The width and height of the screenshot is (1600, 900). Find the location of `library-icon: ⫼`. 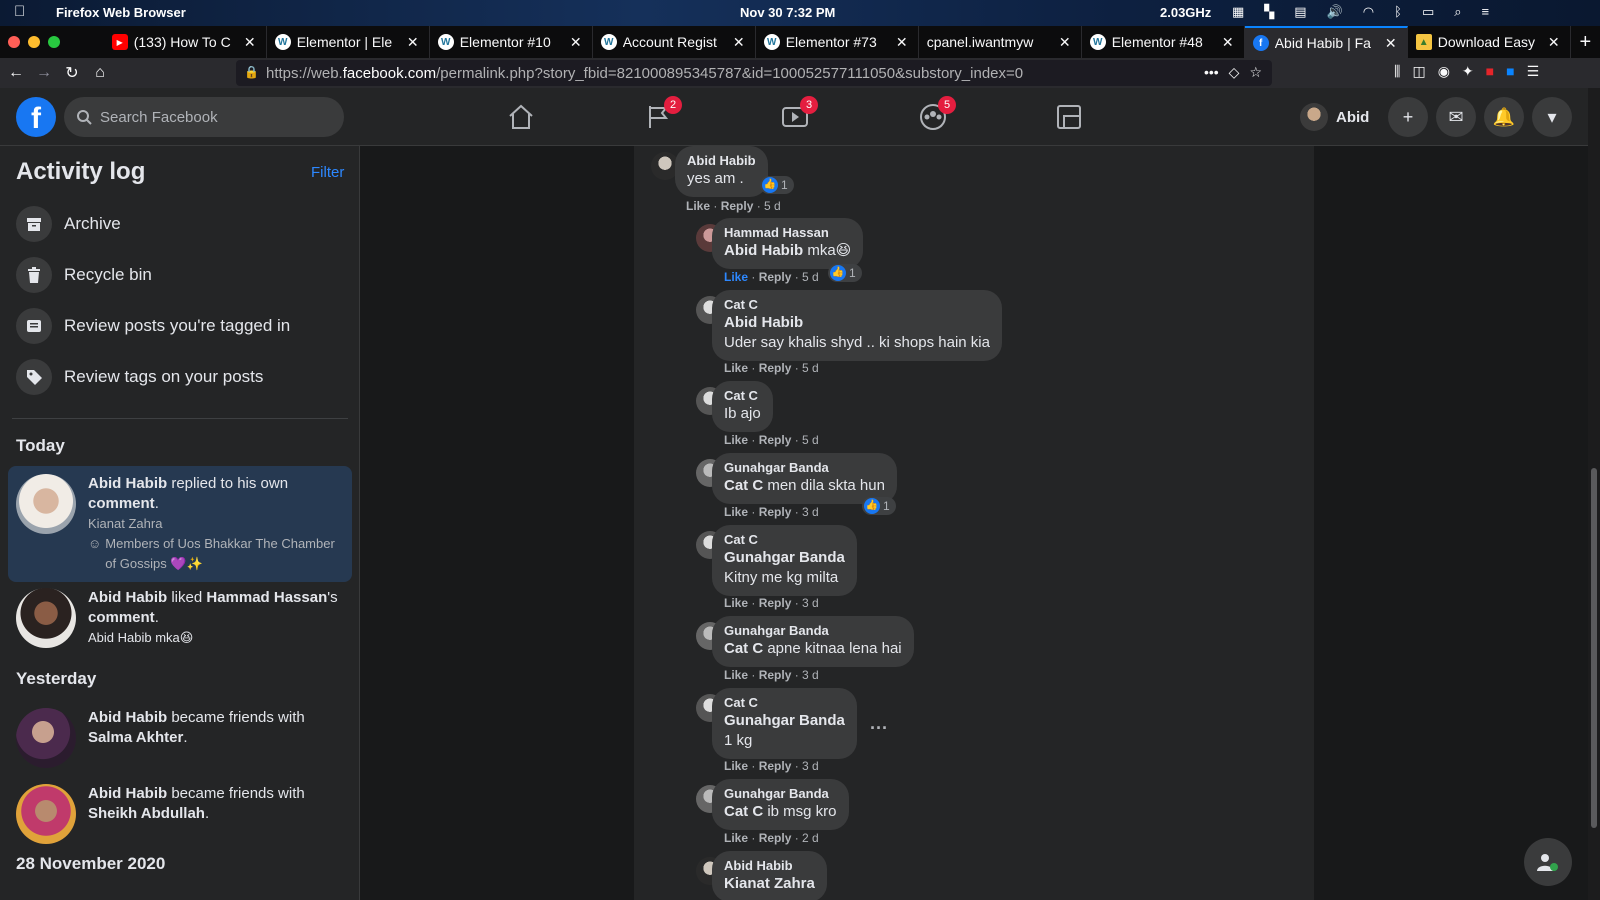

library-icon: ⫼ is located at coordinates (1397, 71).